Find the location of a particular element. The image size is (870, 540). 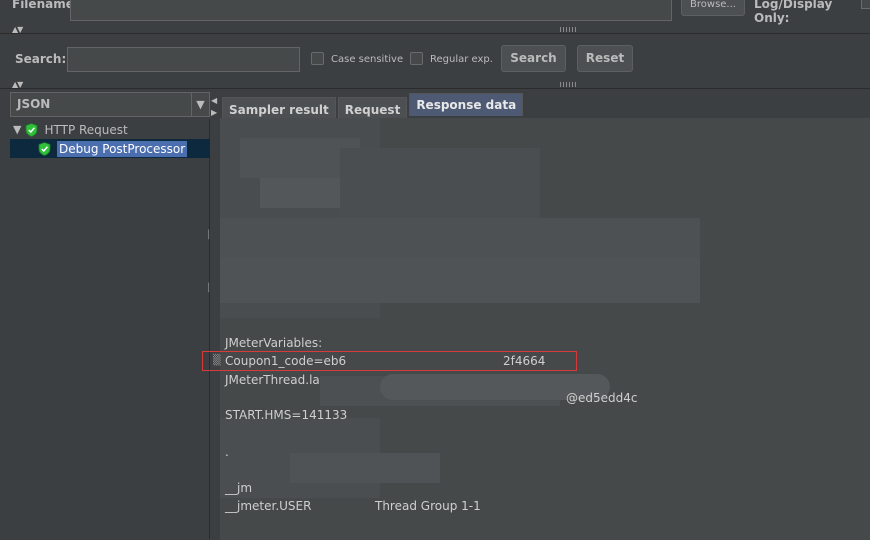

log-display-checkbox is located at coordinates (865, 4).